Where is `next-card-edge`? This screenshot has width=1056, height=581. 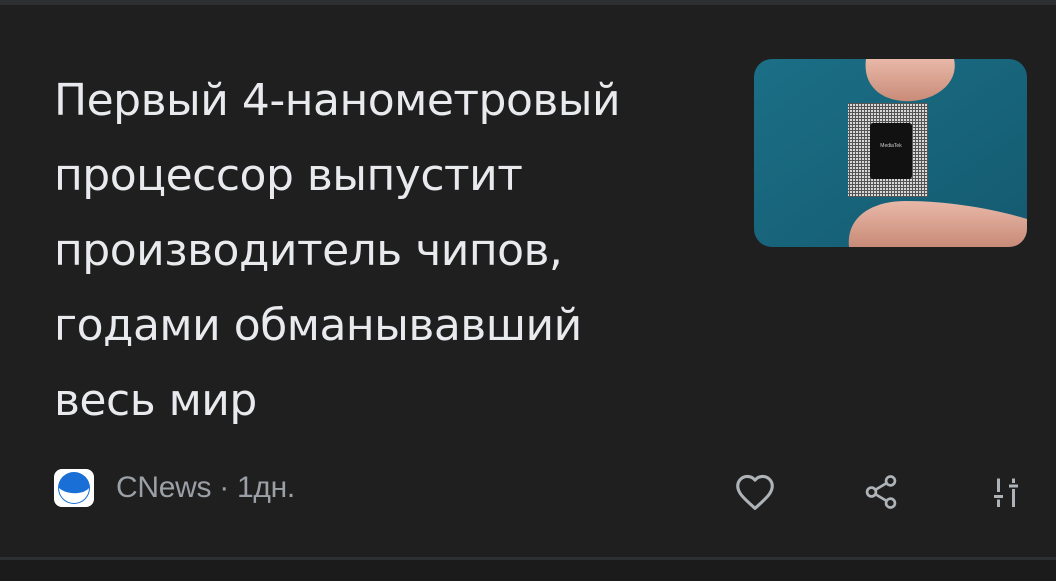 next-card-edge is located at coordinates (528, 570).